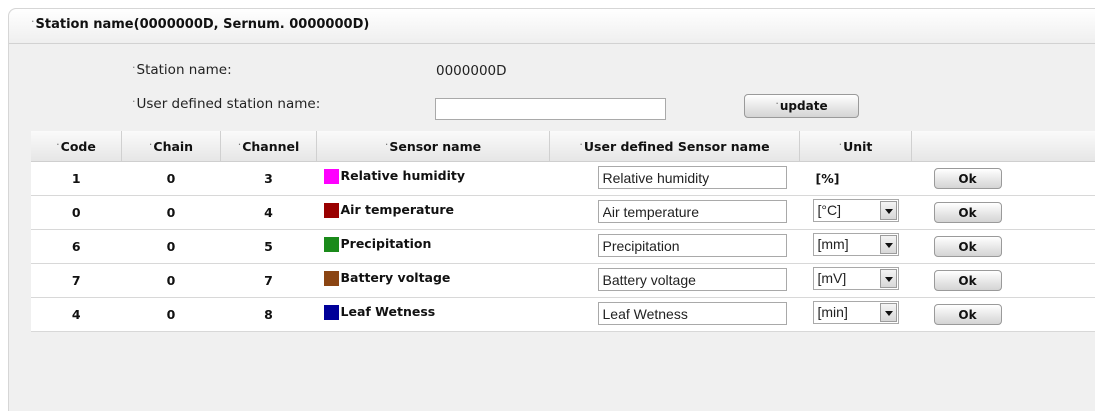 This screenshot has height=411, width=1095. I want to click on panel-header: Station name(0000000D, Sernum. 0000000D), so click(552, 26).